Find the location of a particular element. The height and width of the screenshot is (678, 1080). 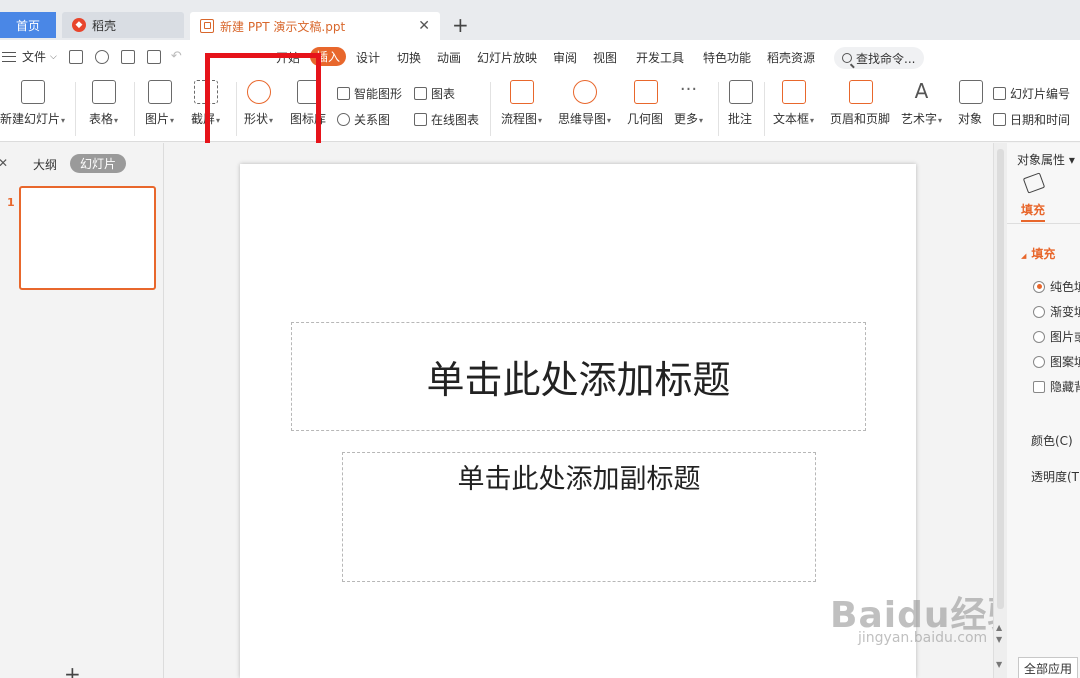

radio-pattern is located at coordinates (1039, 361).